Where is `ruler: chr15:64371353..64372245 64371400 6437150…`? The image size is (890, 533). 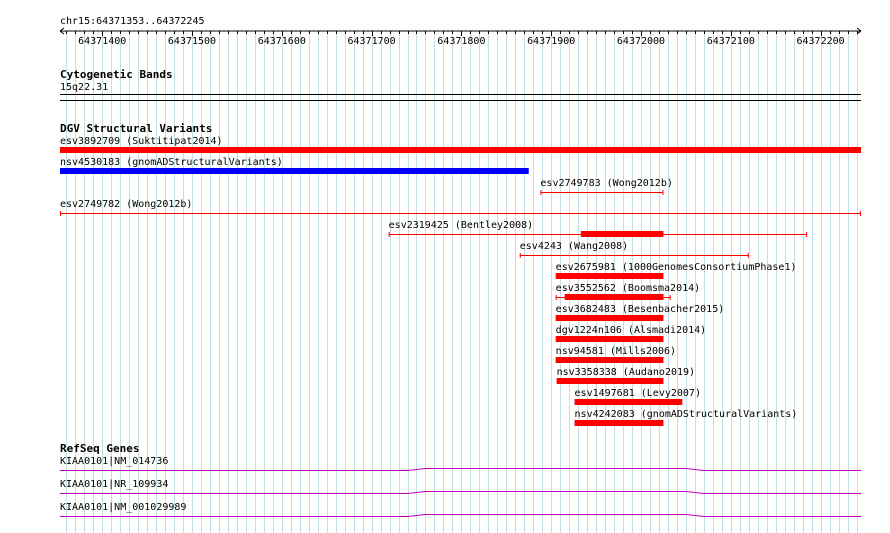 ruler: chr15:64371353..64372245 64371400 6437150… is located at coordinates (460, 31).